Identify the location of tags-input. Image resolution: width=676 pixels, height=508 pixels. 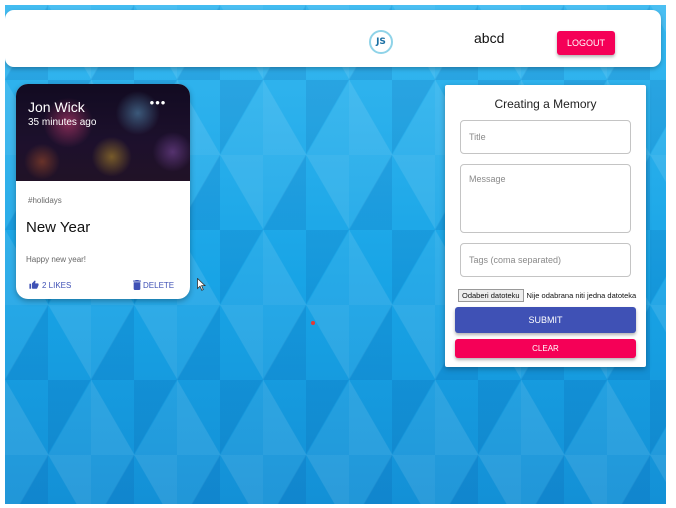
(545, 260).